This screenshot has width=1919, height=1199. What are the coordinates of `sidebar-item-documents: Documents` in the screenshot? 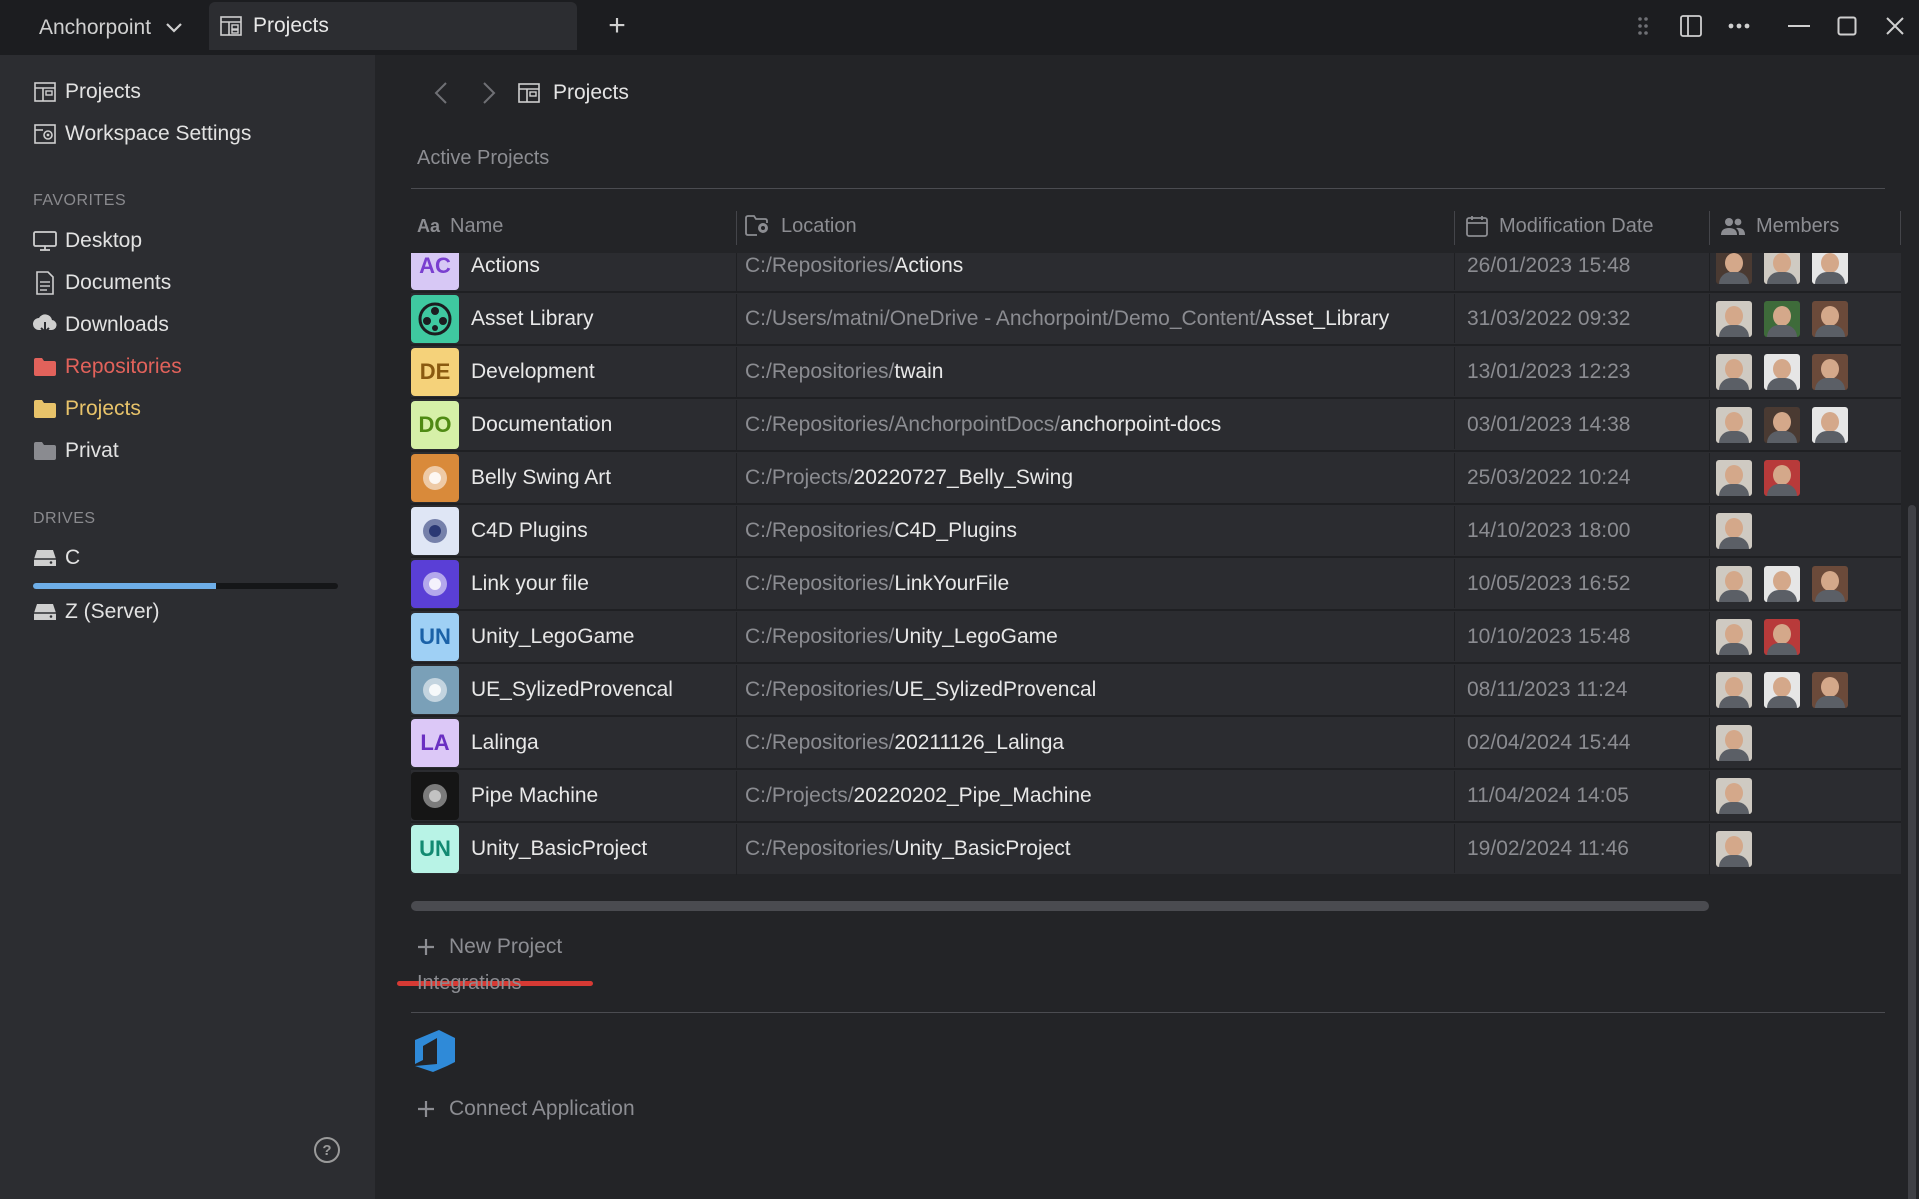 It's located at (102, 283).